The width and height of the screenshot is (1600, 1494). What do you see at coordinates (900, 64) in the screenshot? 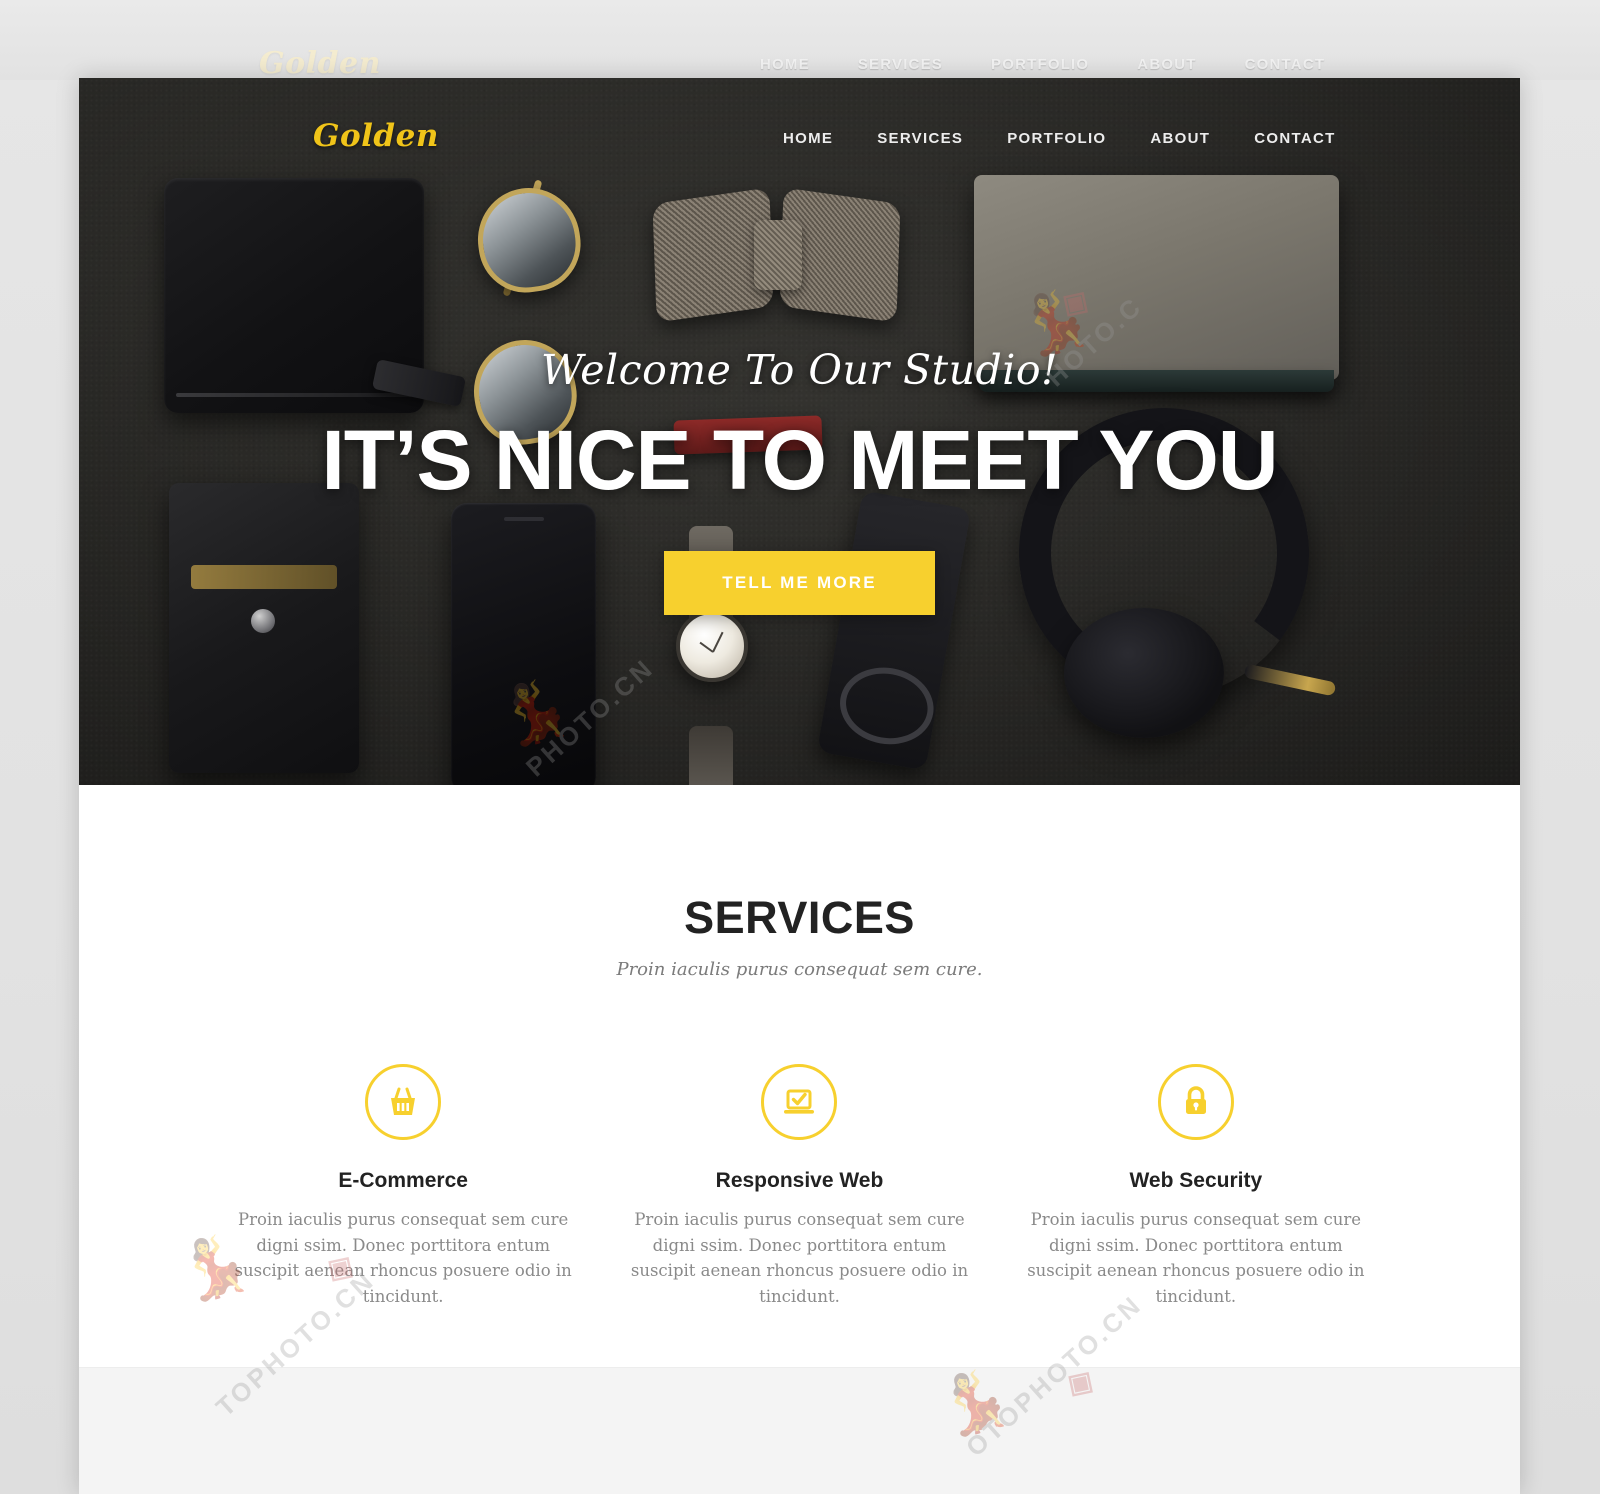
I see `sticky-nav-item-services: SERVICES` at bounding box center [900, 64].